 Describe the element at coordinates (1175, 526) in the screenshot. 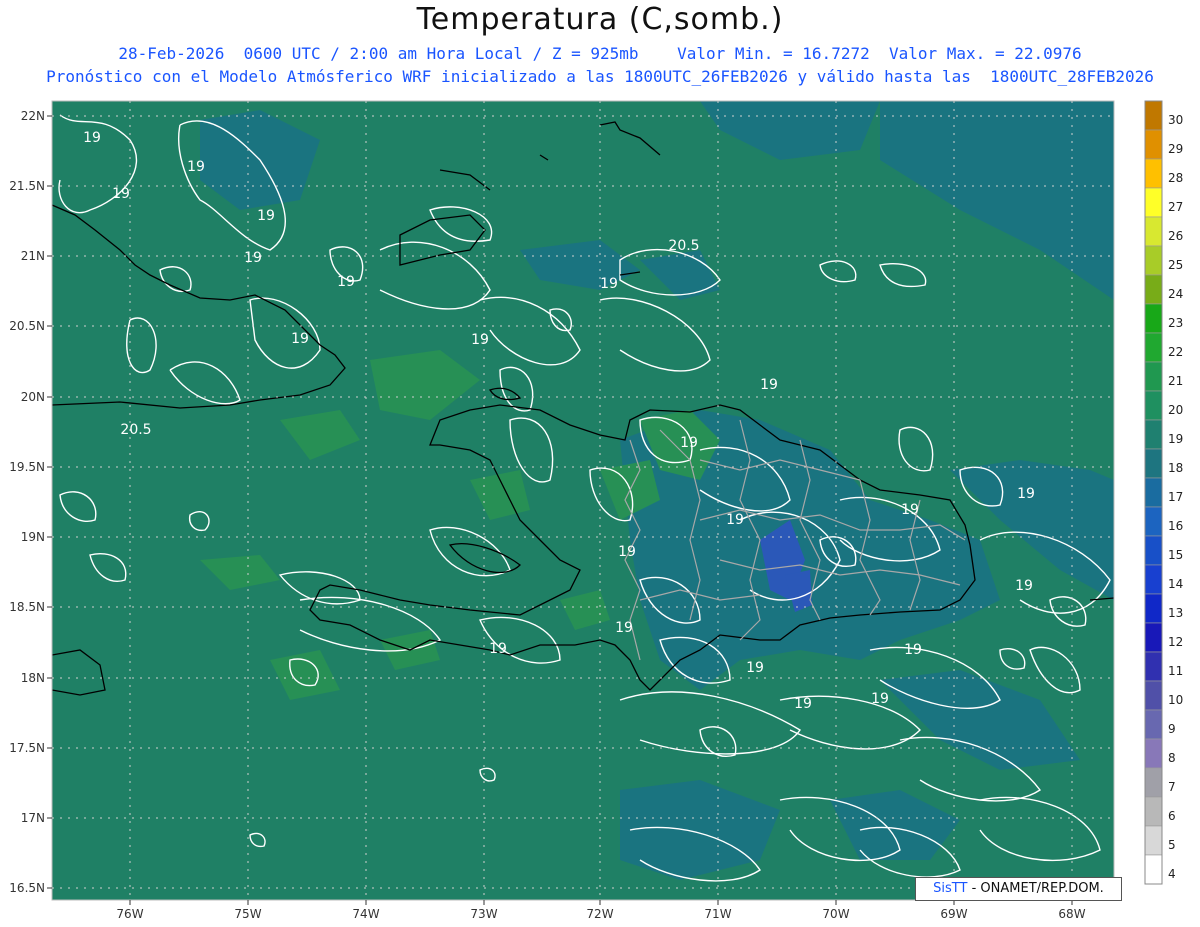

I see `colorbar-label: 16` at that location.